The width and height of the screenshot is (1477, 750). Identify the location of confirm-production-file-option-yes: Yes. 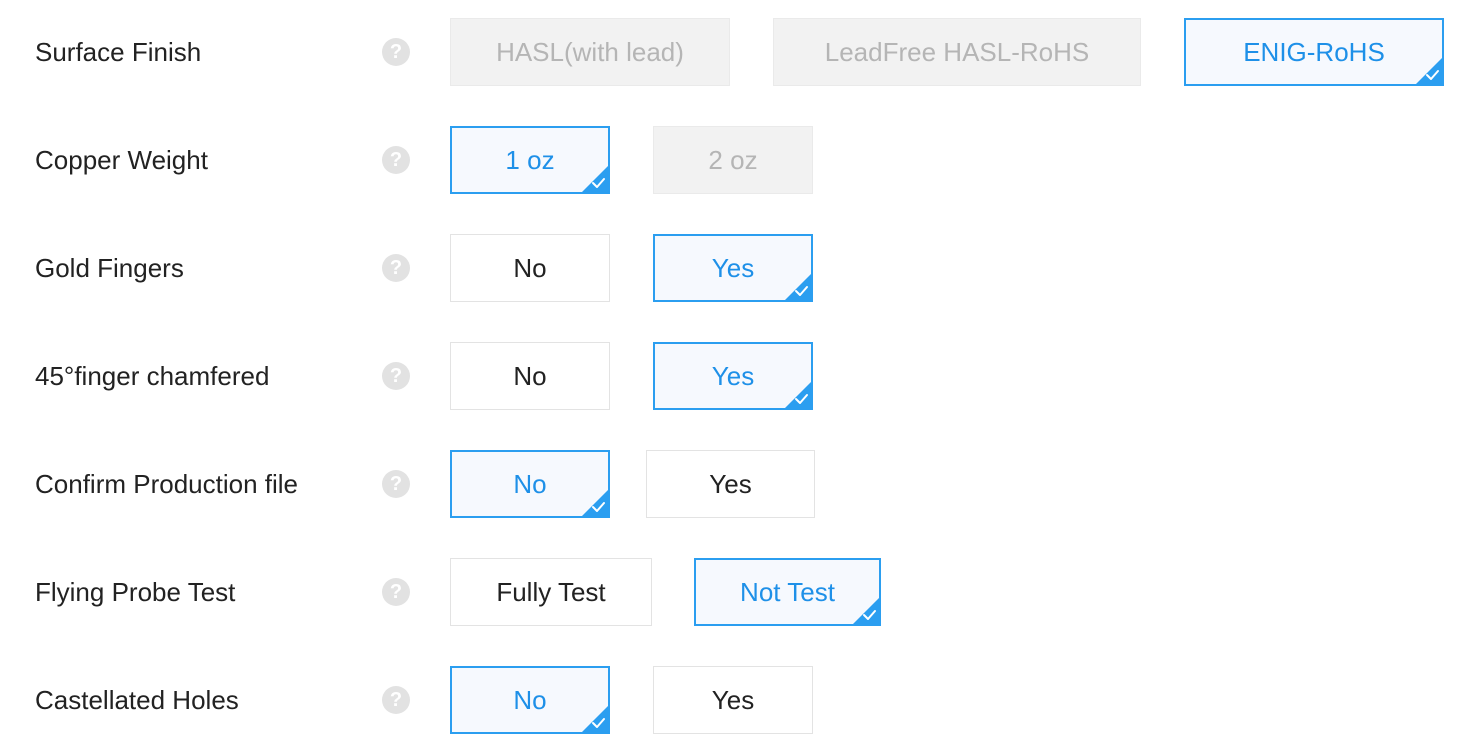
(730, 484).